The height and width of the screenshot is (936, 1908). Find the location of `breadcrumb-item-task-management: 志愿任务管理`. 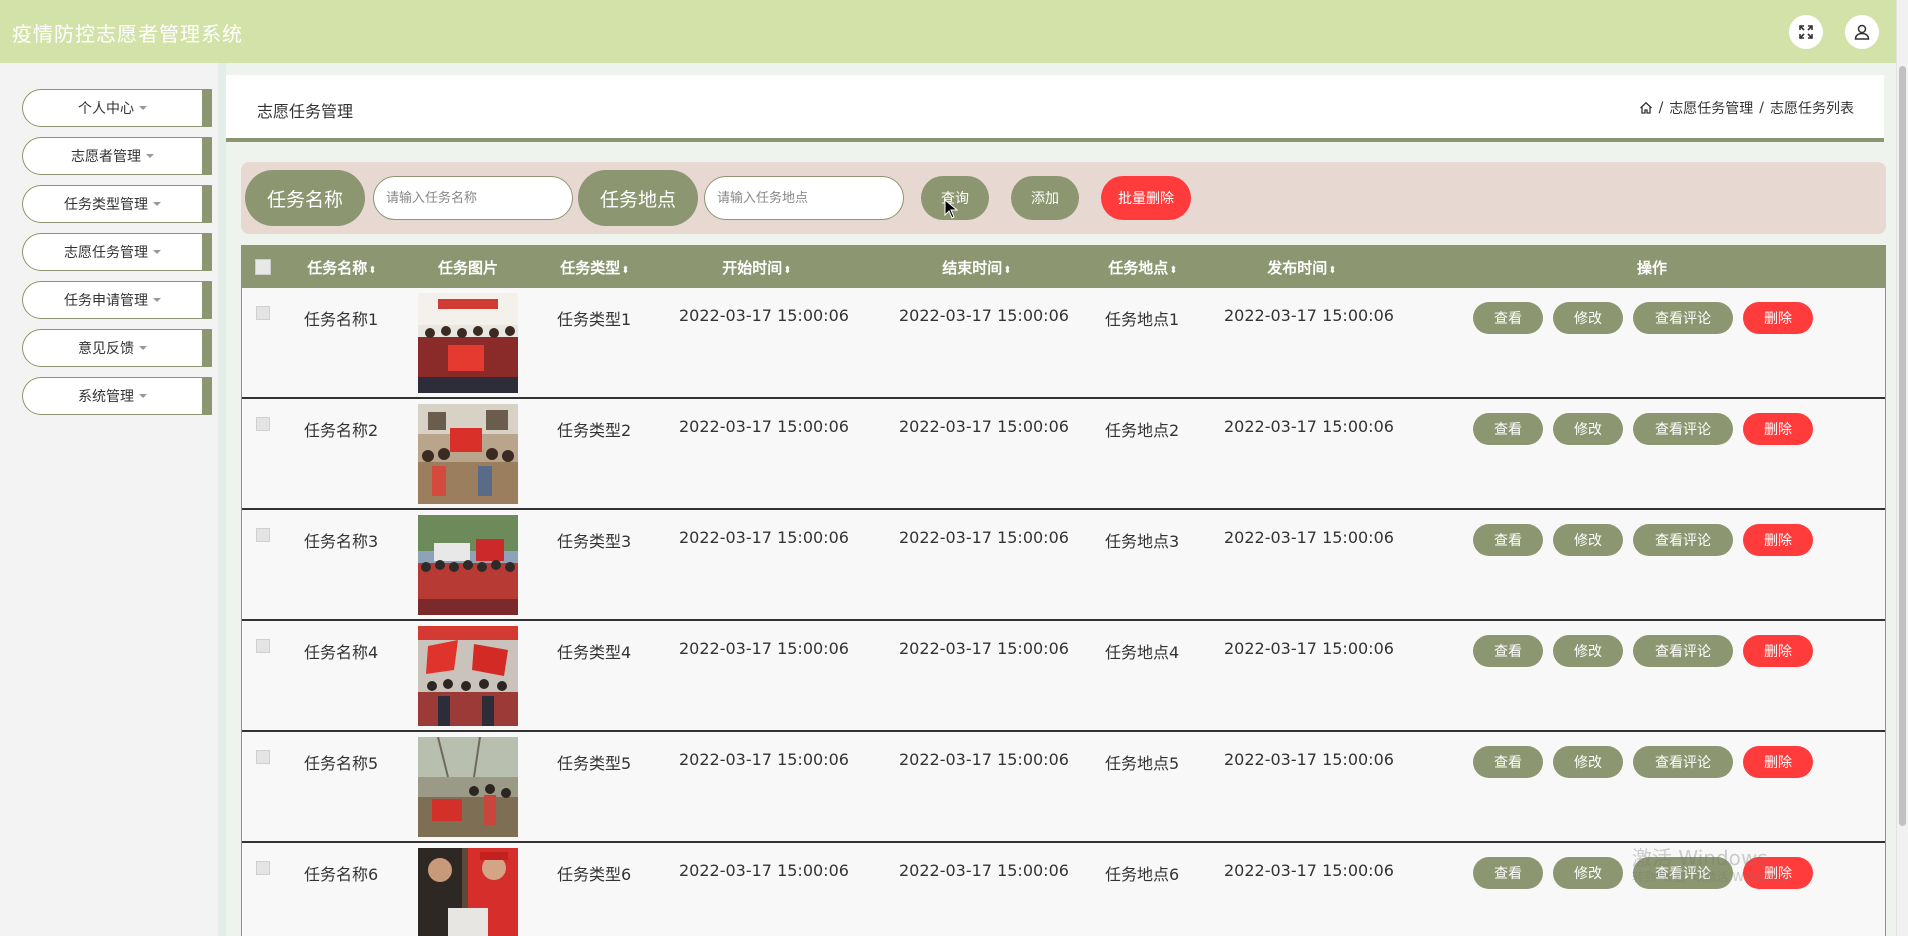

breadcrumb-item-task-management: 志愿任务管理 is located at coordinates (1711, 108).